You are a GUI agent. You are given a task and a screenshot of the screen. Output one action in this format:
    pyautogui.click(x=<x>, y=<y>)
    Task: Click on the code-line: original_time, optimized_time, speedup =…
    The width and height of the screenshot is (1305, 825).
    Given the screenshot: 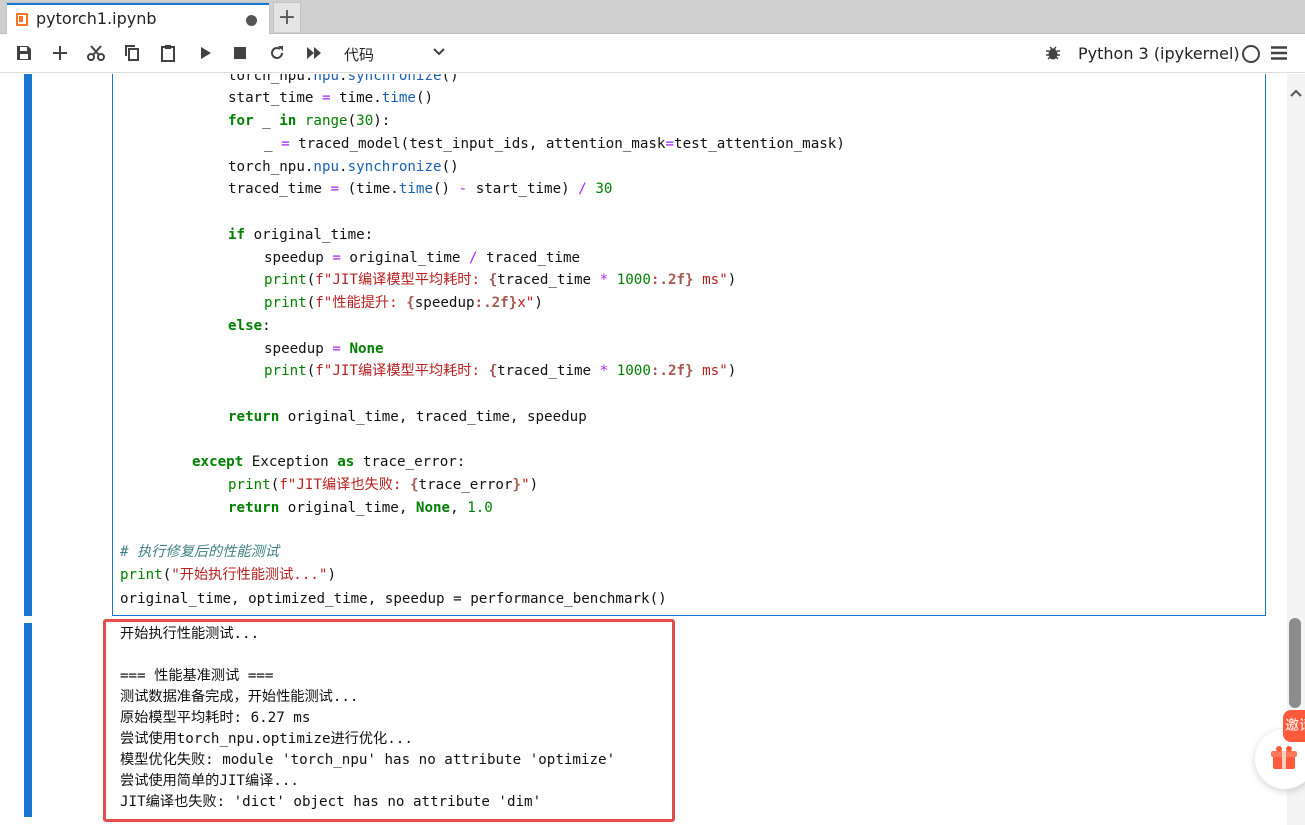 What is the action you would take?
    pyautogui.click(x=393, y=599)
    